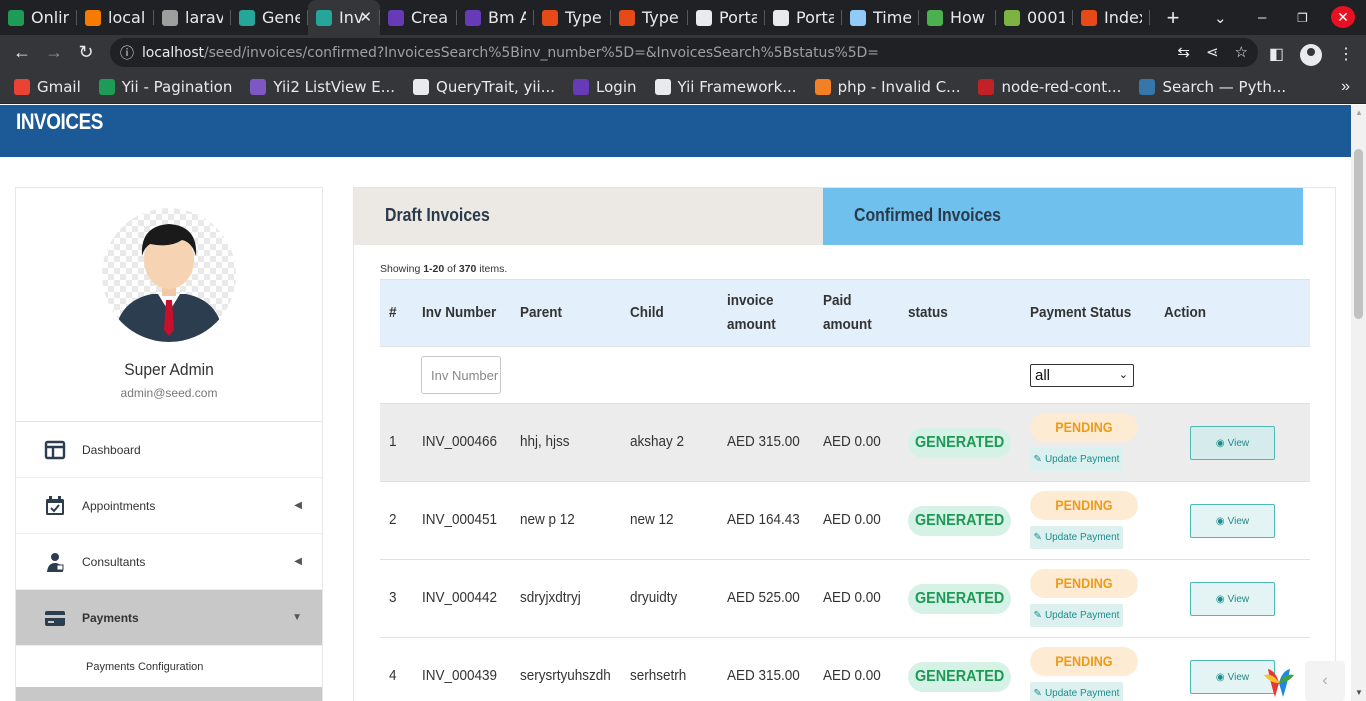  I want to click on browser-tab: Bm A, so click(495, 17).